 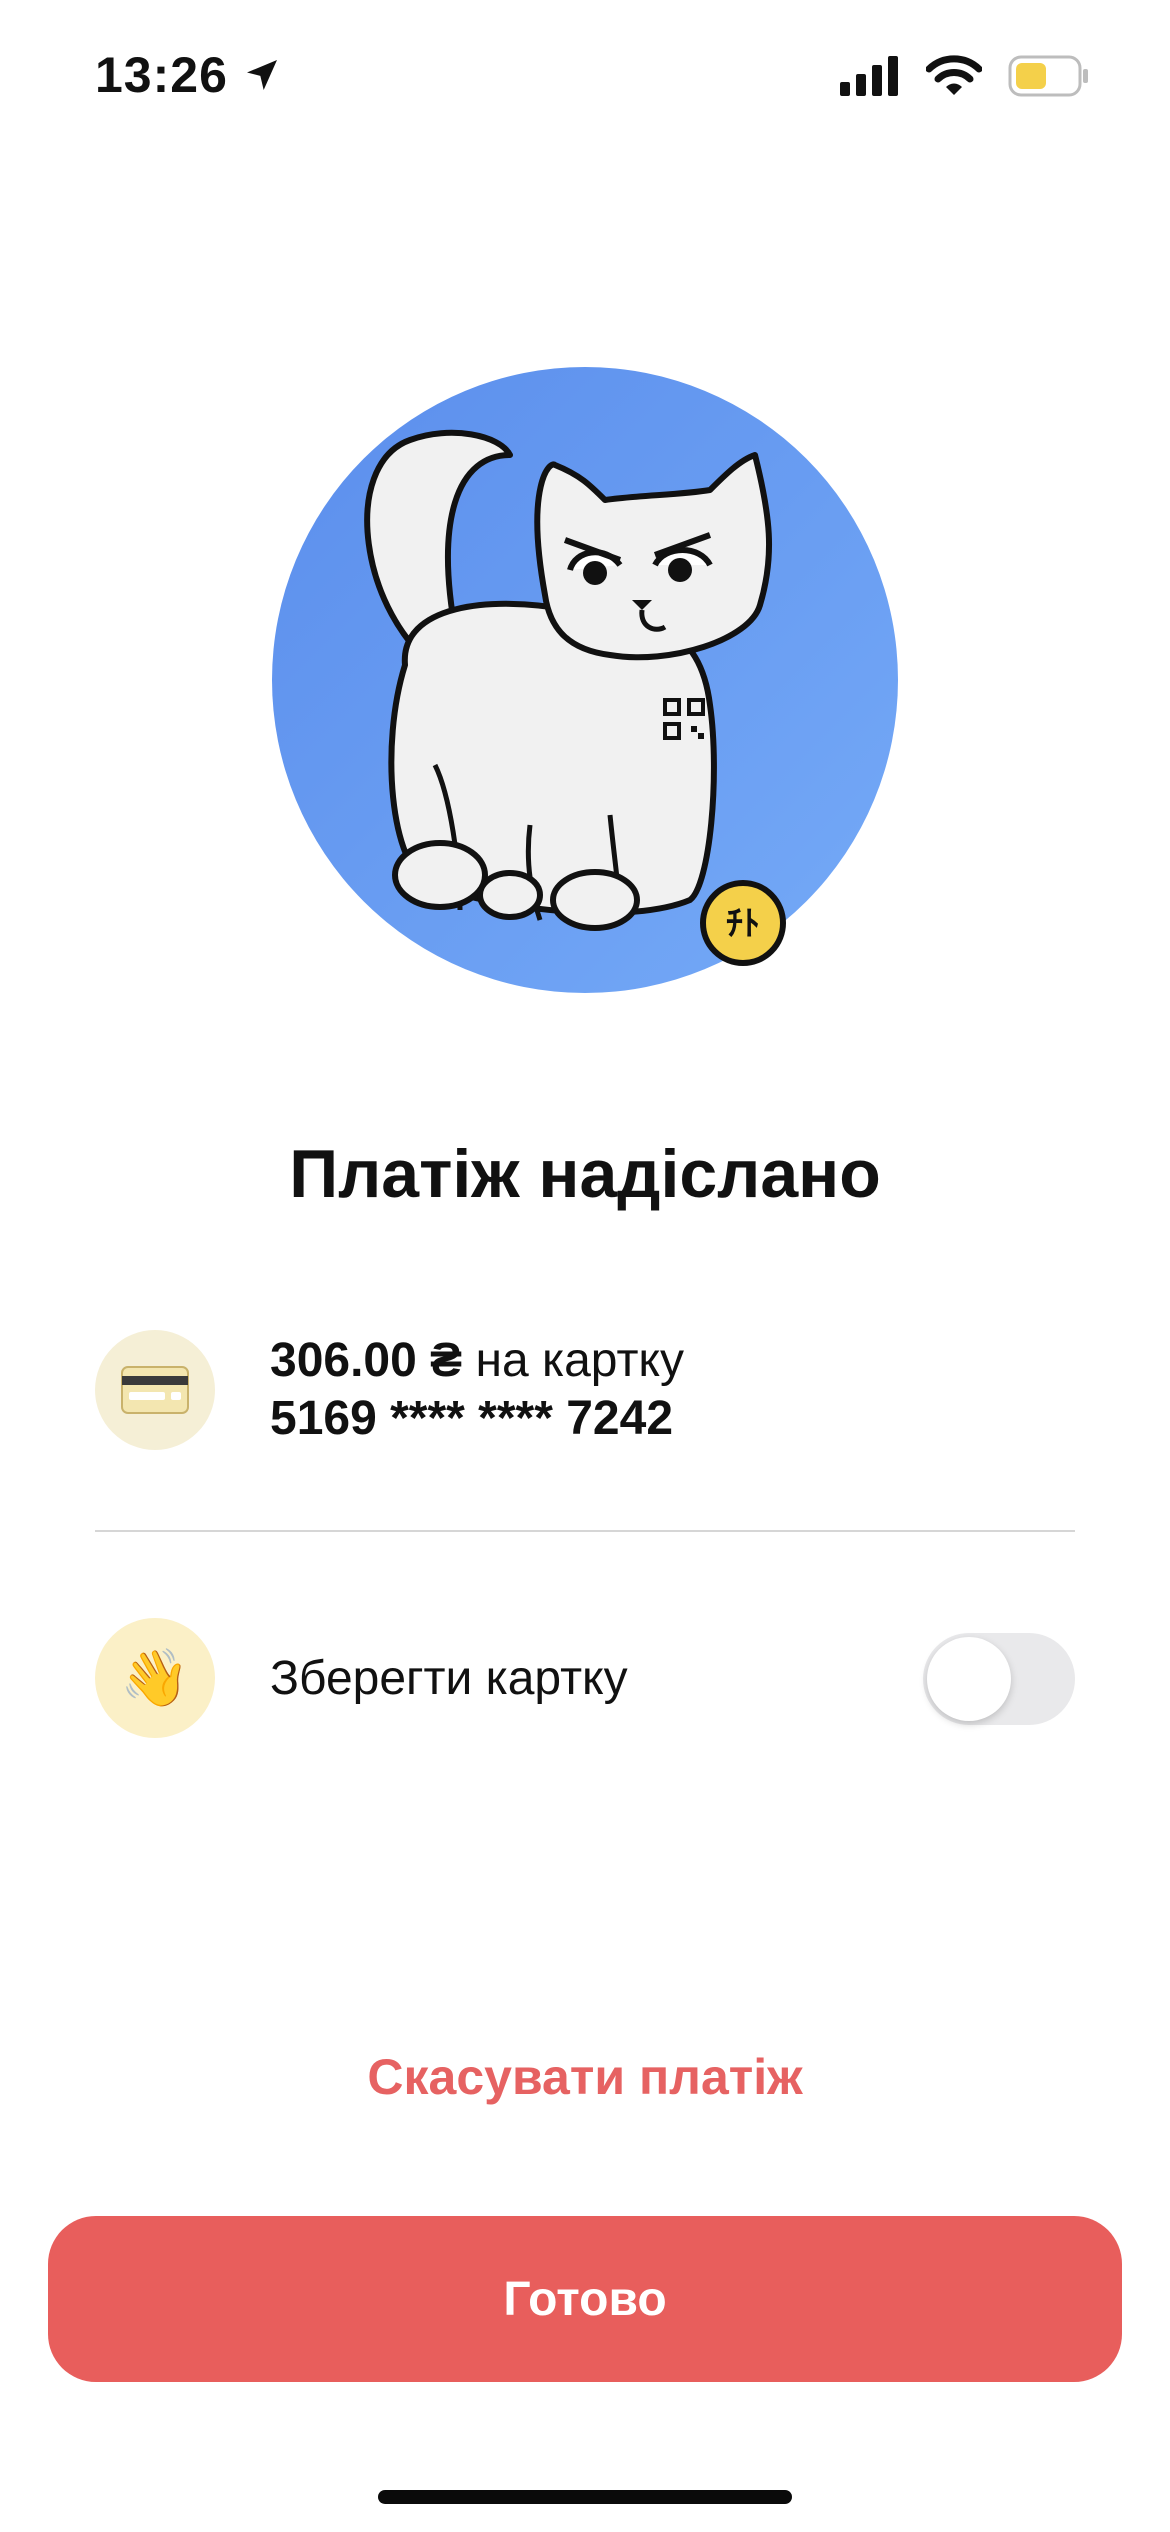 What do you see at coordinates (743, 924) in the screenshot?
I see `coin-label: ﾁﾄ` at bounding box center [743, 924].